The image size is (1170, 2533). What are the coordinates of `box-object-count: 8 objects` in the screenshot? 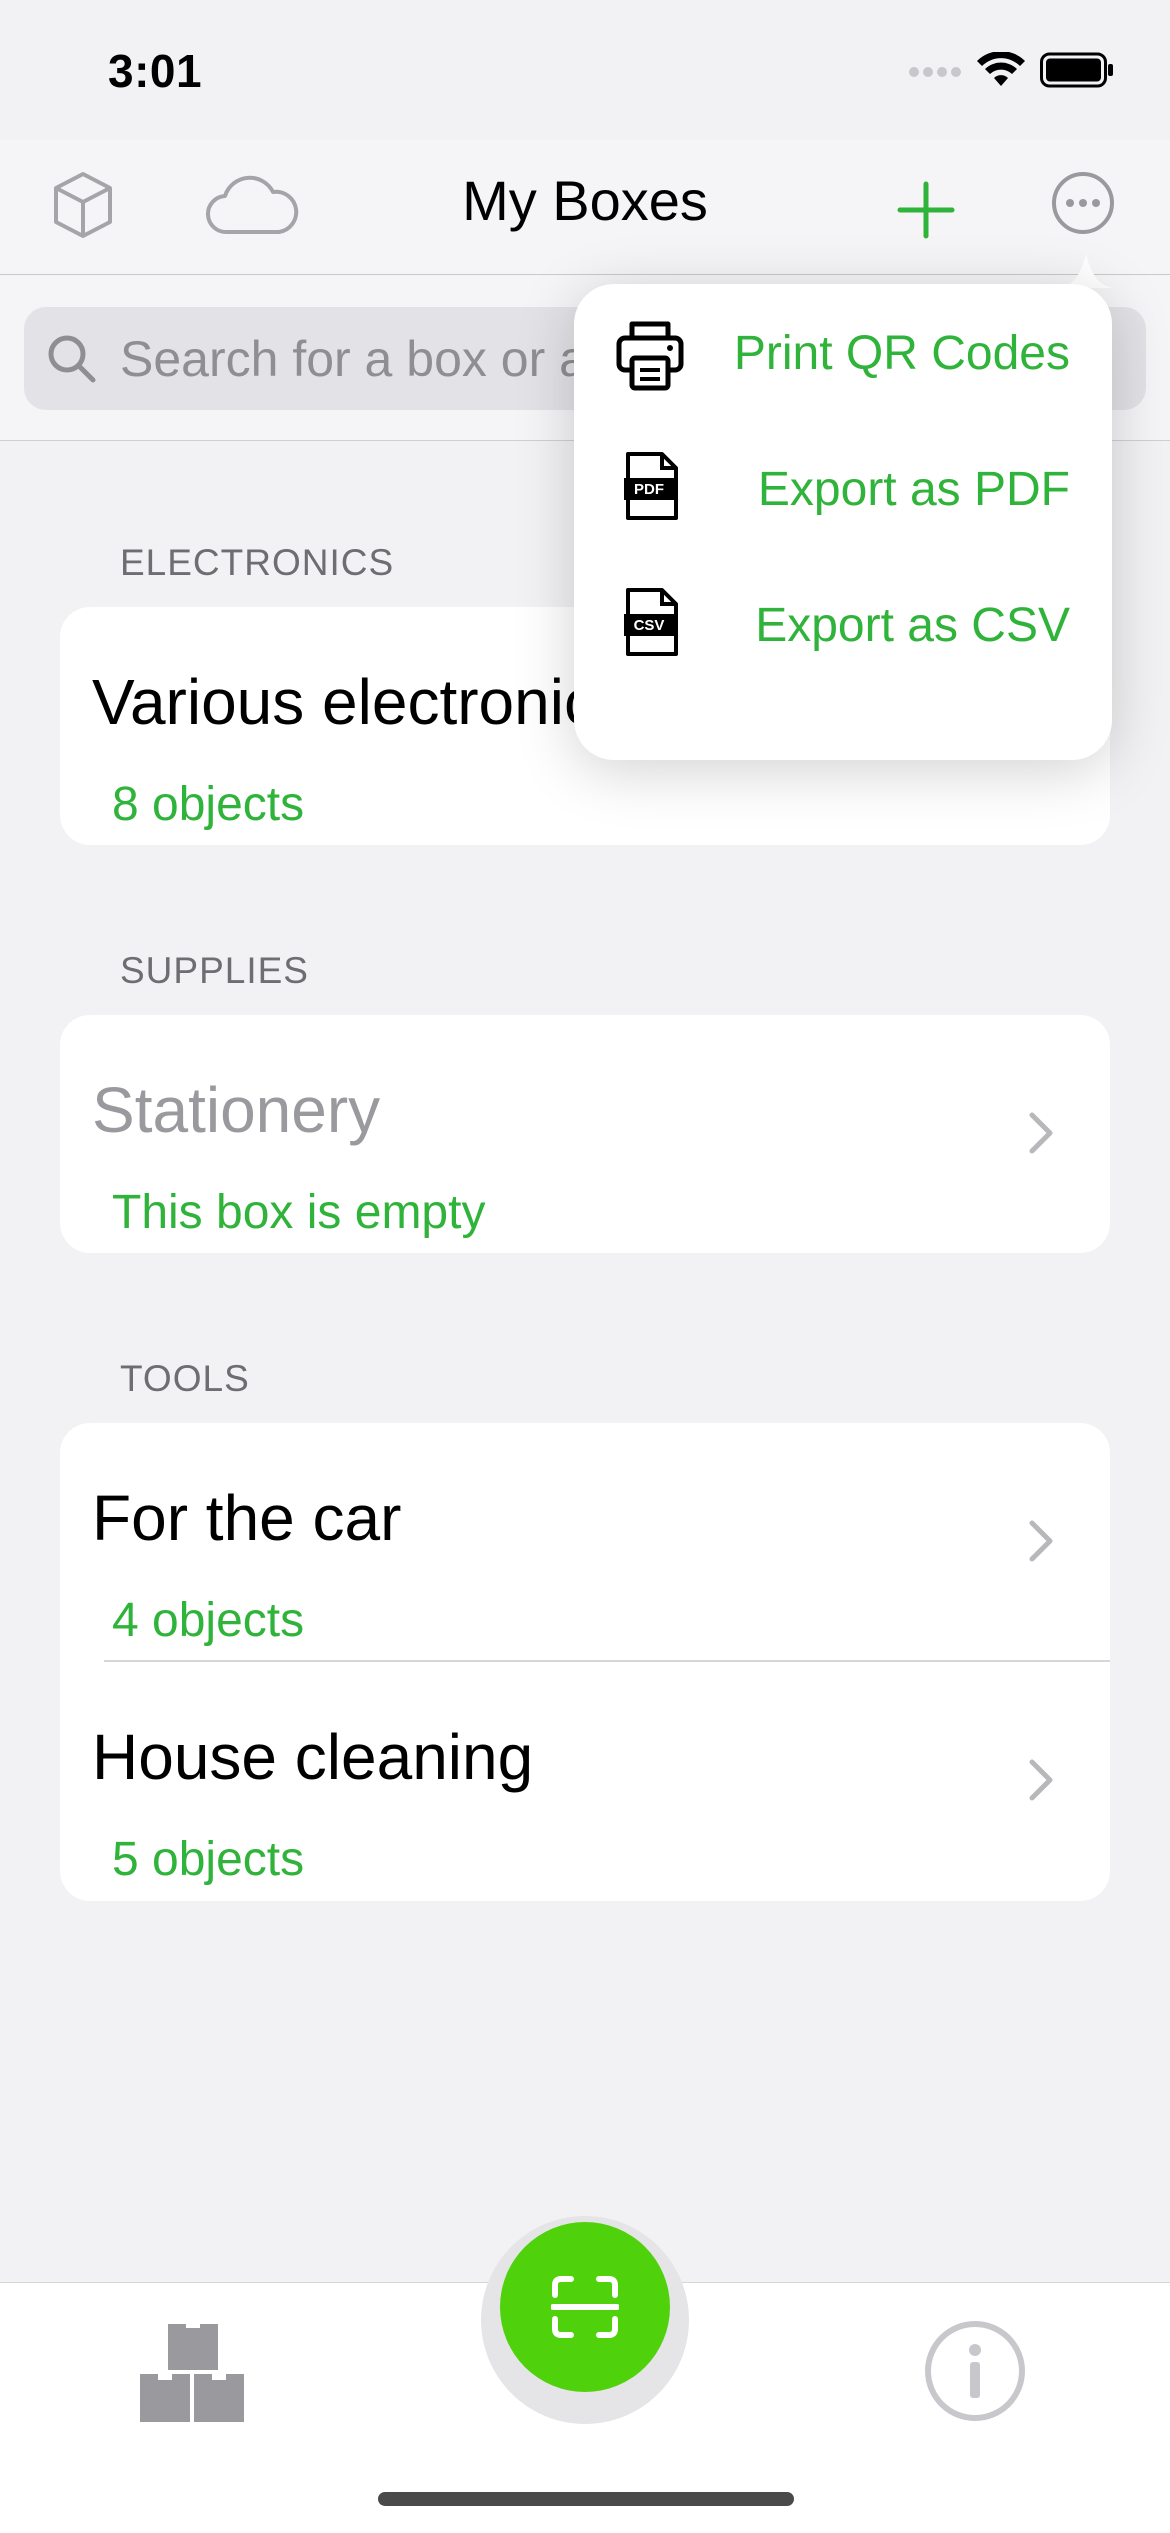 It's located at (208, 804).